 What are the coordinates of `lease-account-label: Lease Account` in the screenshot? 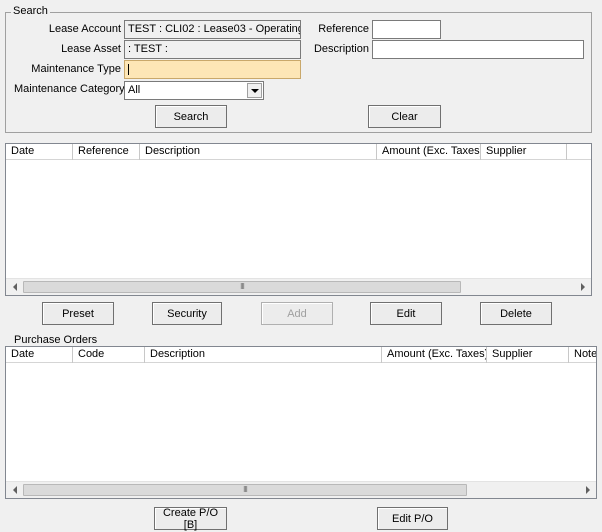 It's located at (84, 29).